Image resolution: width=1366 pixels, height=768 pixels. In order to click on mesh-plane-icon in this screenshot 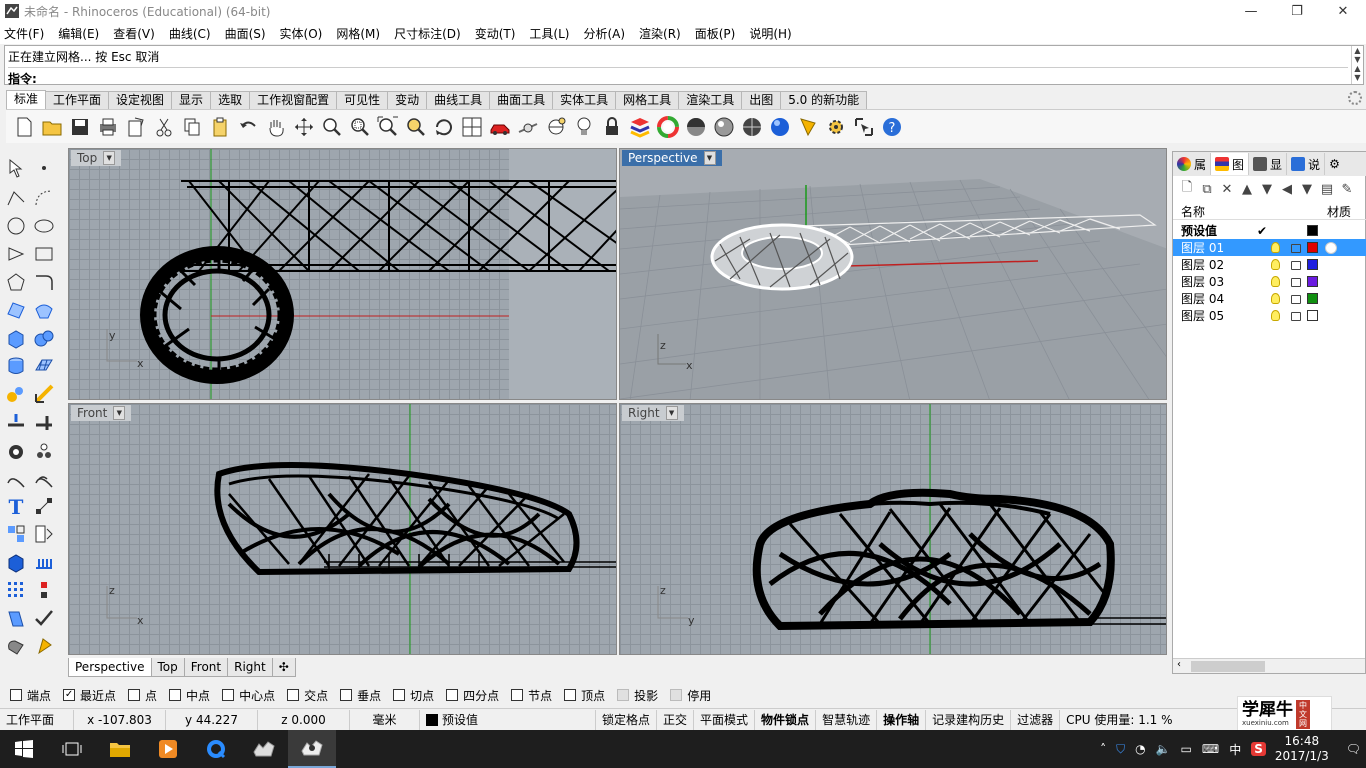, I will do `click(44, 366)`.